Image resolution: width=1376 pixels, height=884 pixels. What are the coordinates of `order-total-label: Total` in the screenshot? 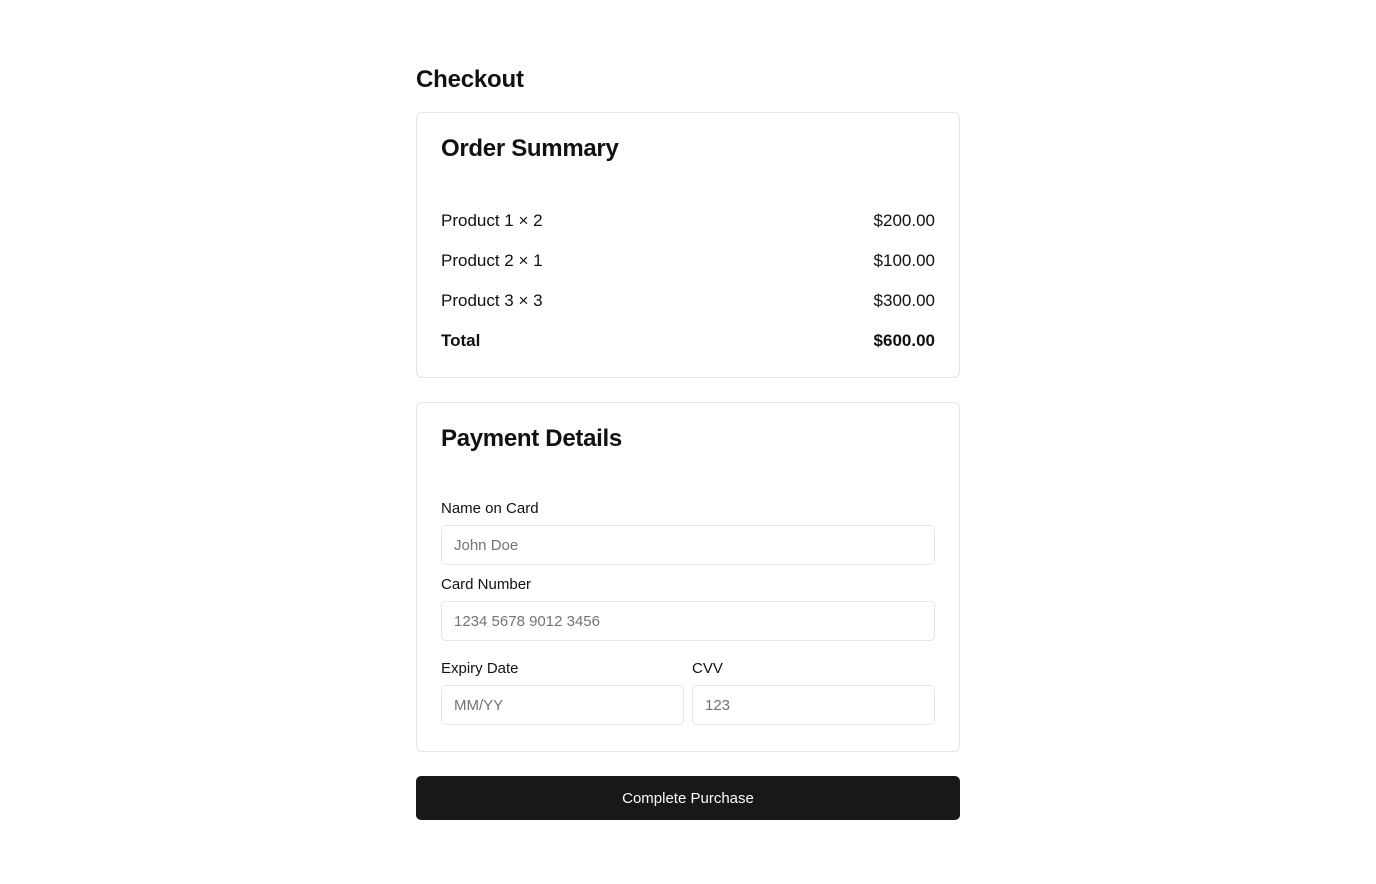 It's located at (461, 340).